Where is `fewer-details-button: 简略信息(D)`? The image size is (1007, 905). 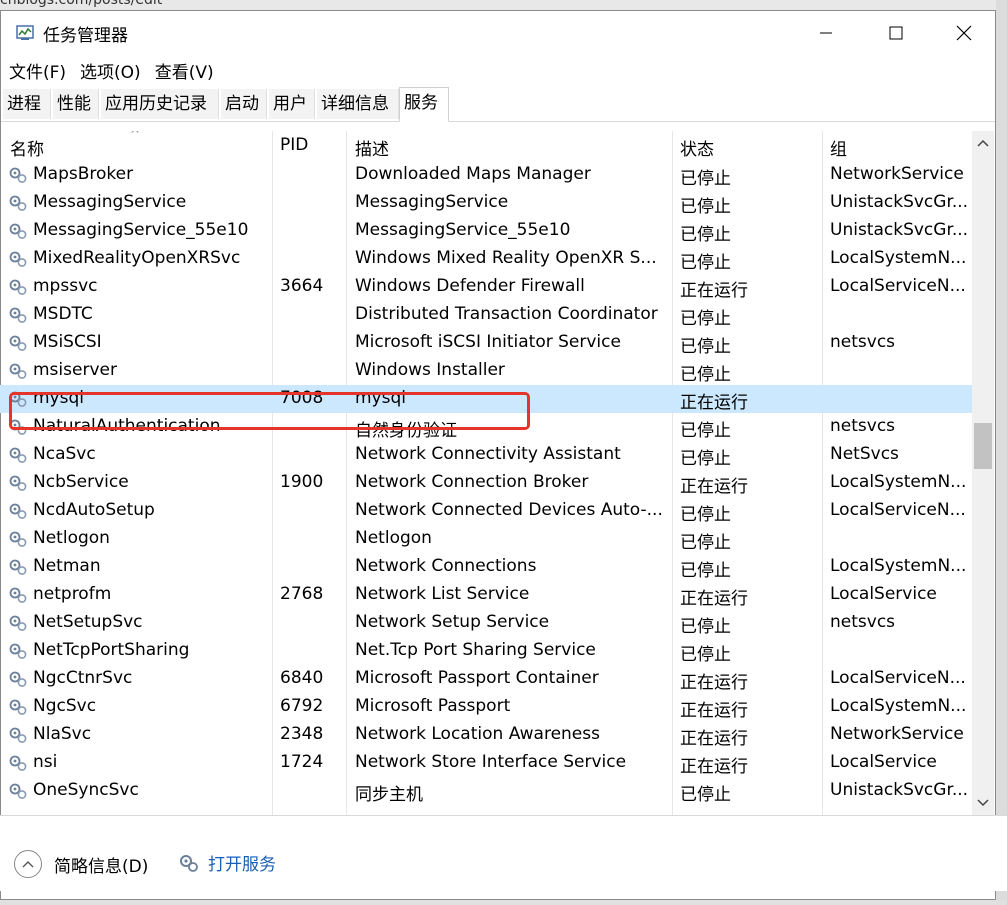 fewer-details-button: 简略信息(D) is located at coordinates (81, 864).